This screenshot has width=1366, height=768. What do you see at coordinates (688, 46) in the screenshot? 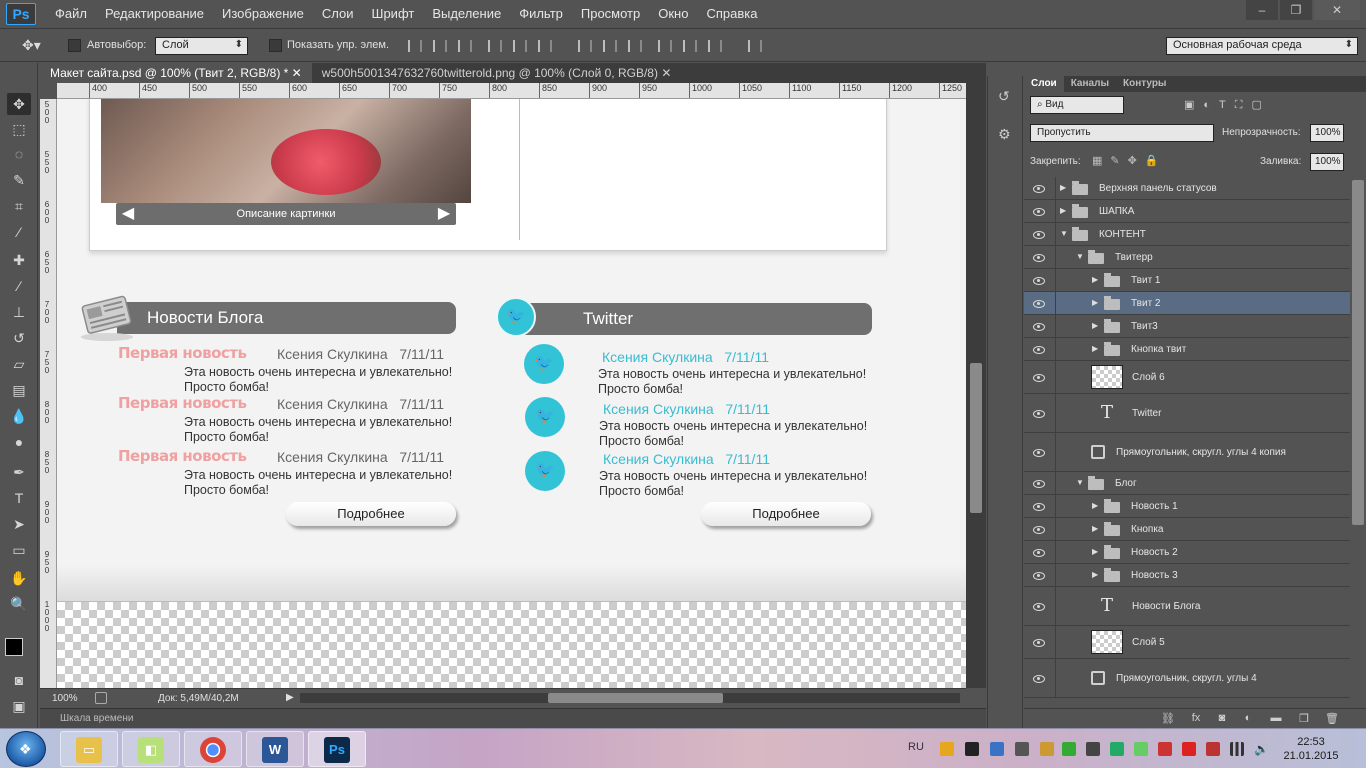
I see `distribute-hcenter-icon` at bounding box center [688, 46].